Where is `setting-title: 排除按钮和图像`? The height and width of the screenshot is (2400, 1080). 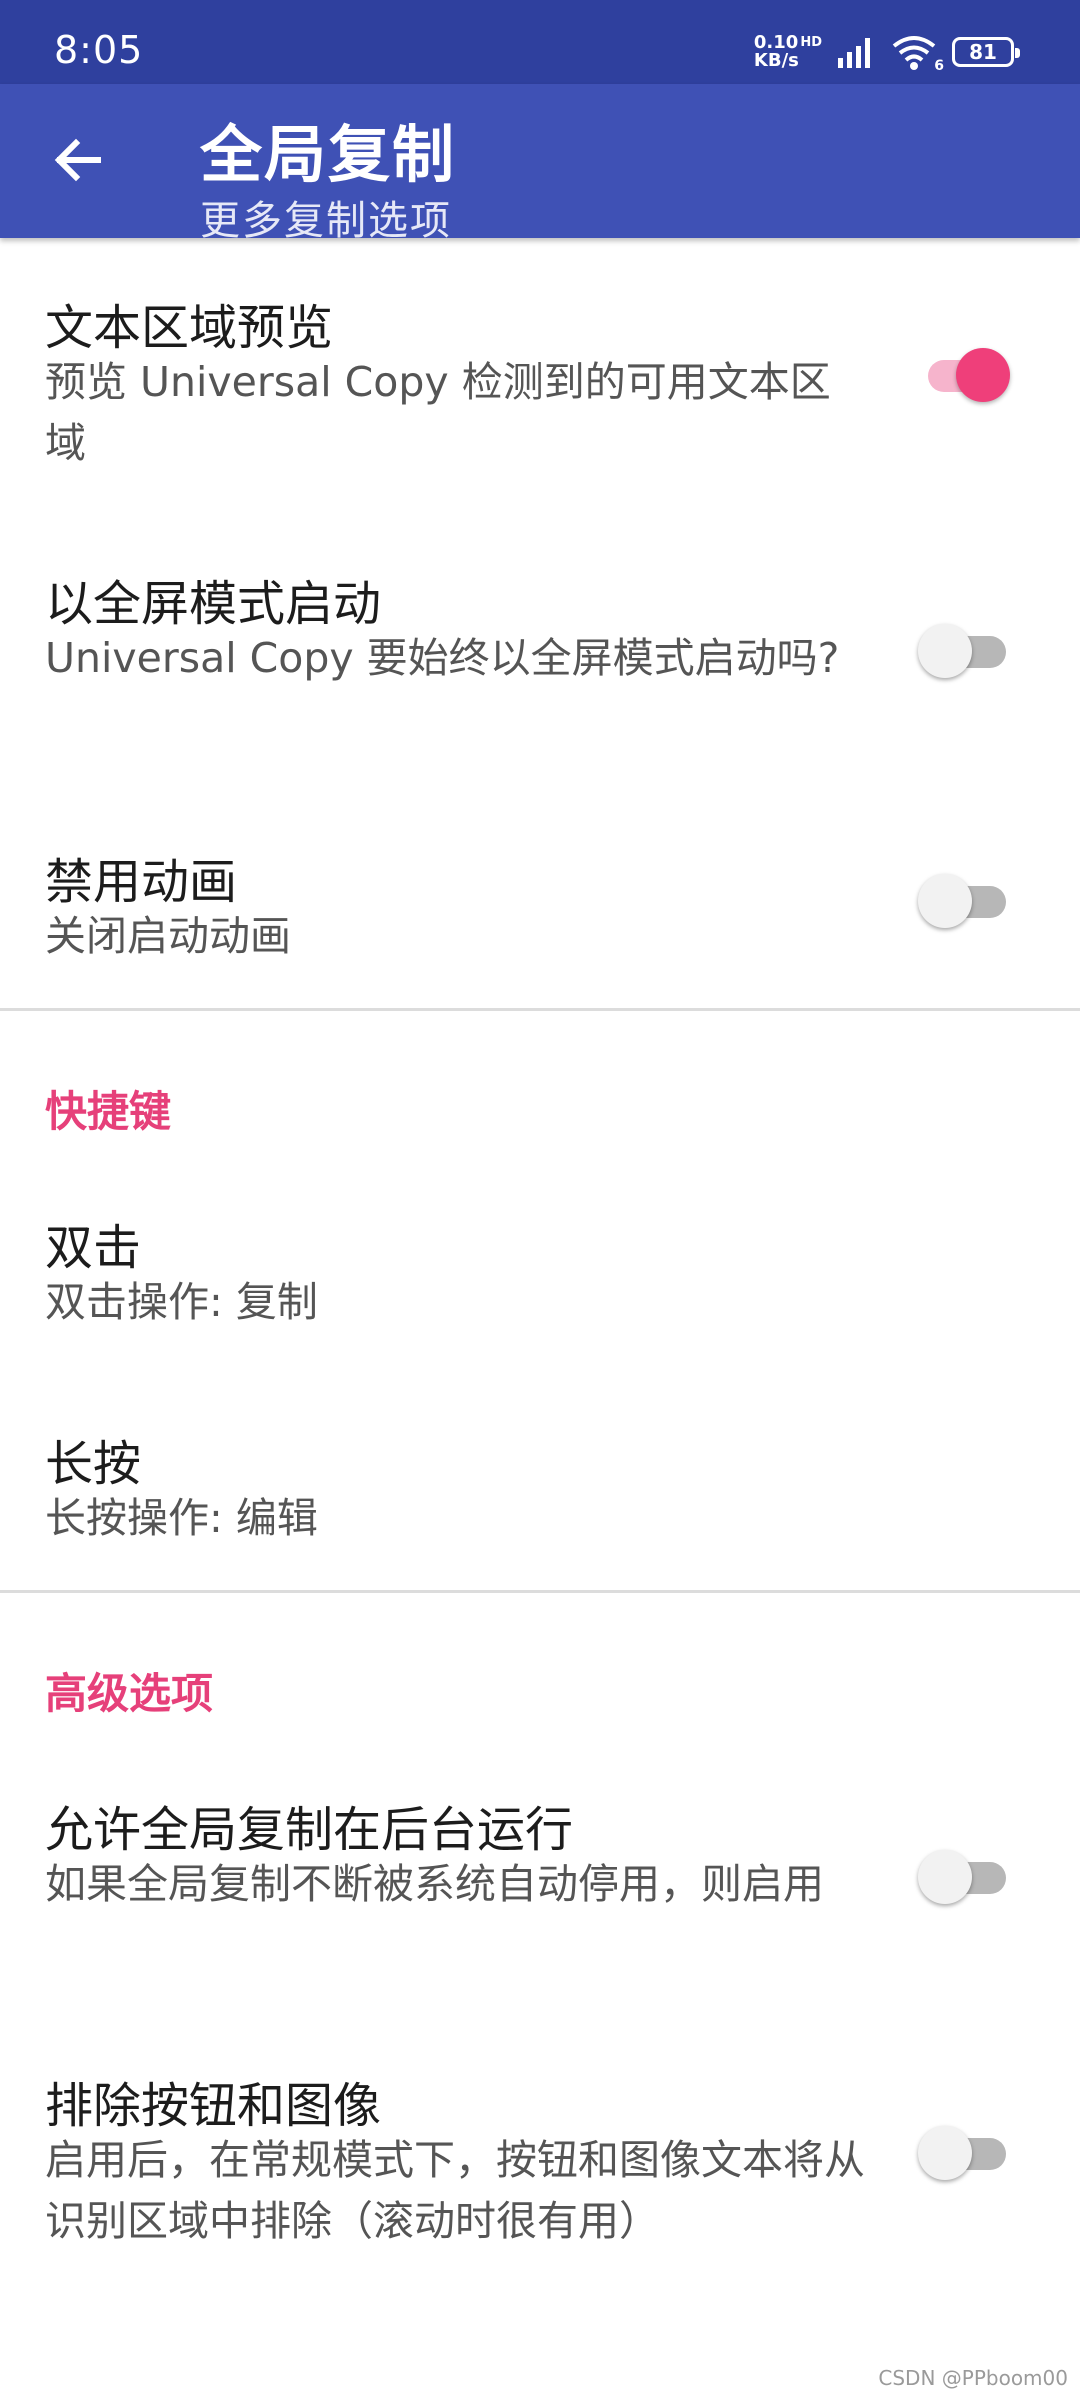
setting-title: 排除按钮和图像 is located at coordinates (213, 2106).